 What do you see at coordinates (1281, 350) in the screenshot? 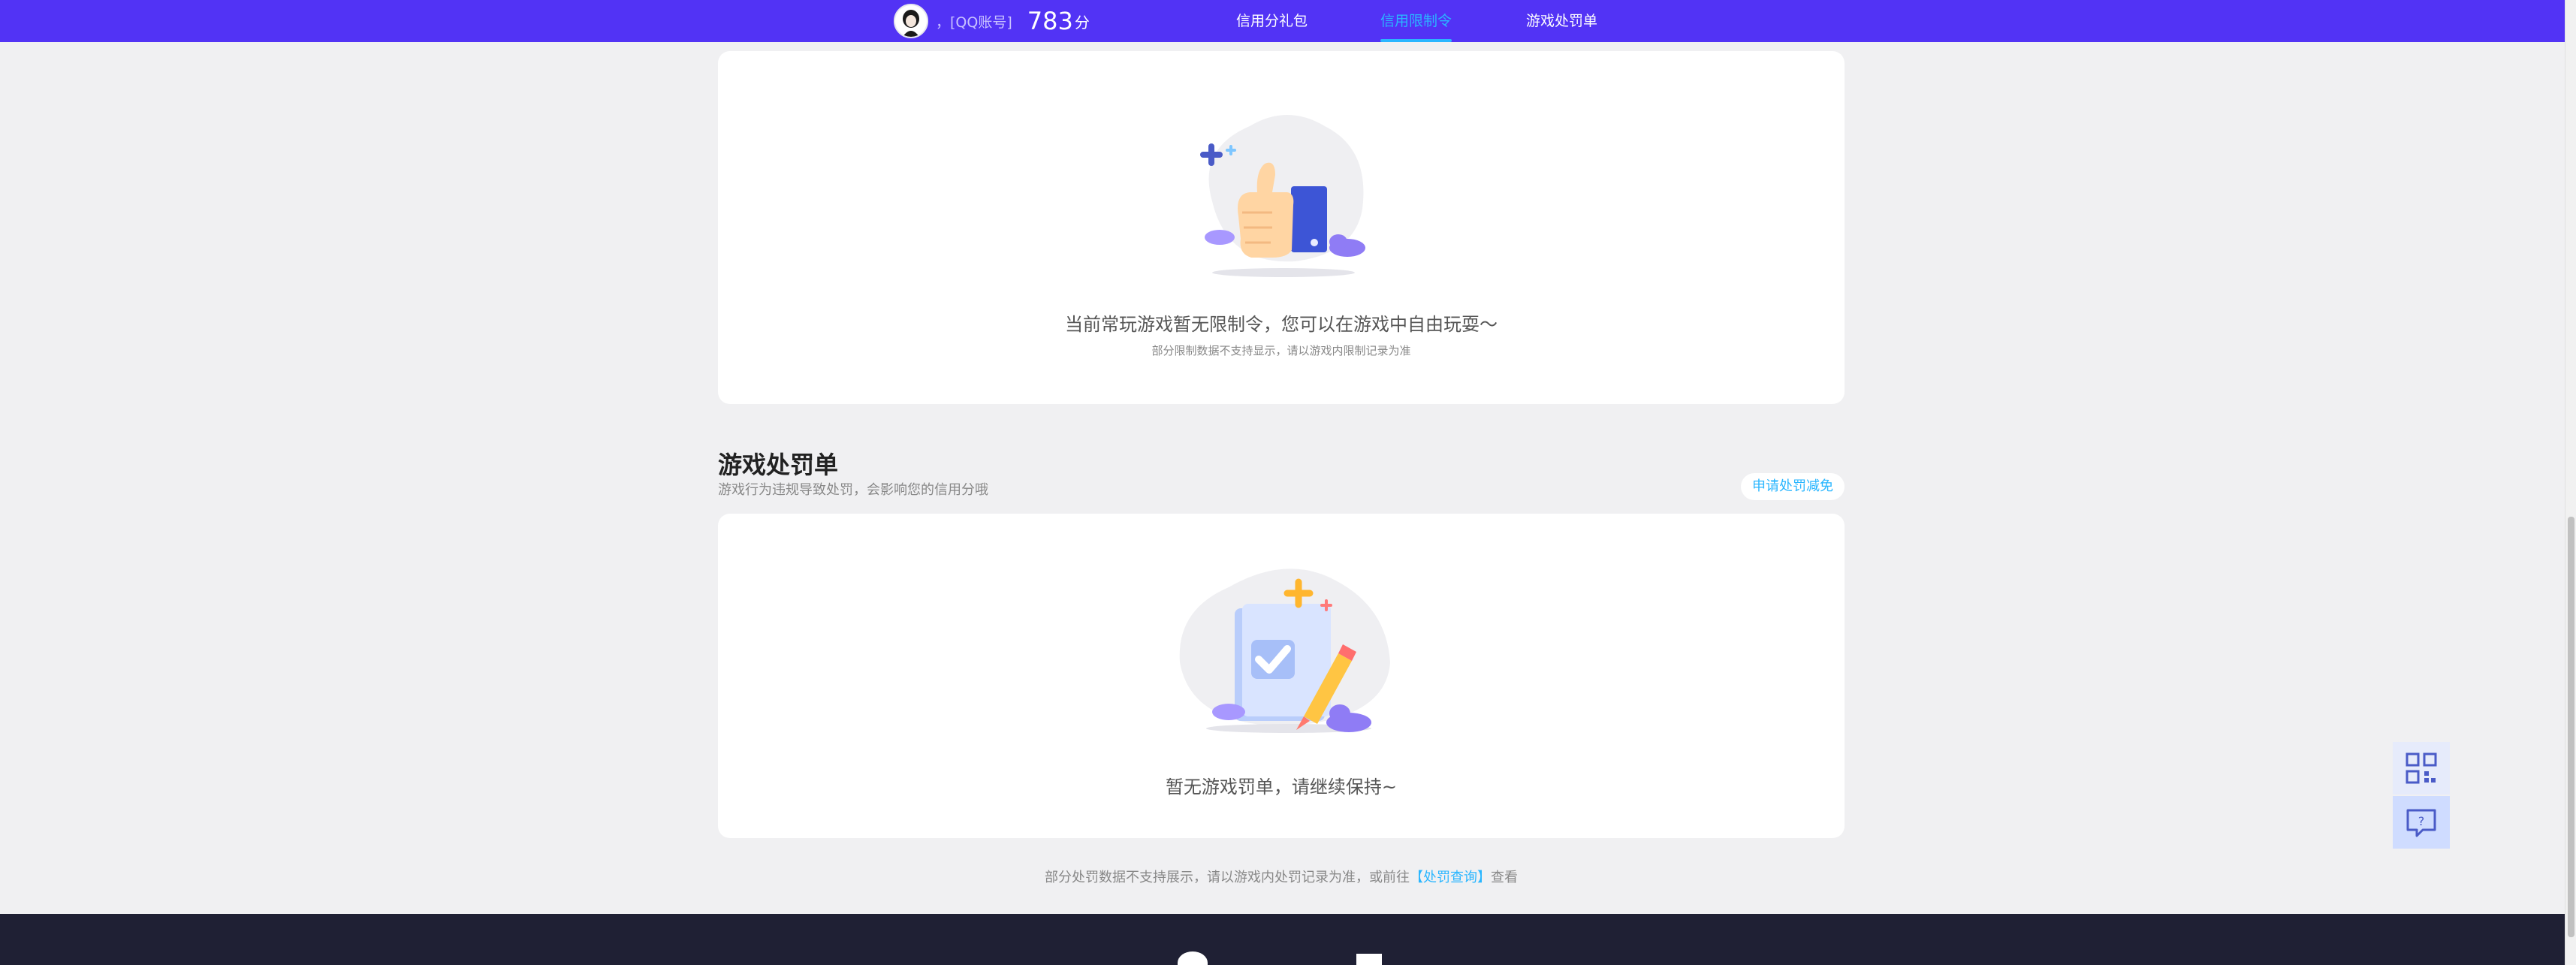
I see `restriction-empty-subtitle: 部分限制数据不支持显示，请以游戏内限制记录为准` at bounding box center [1281, 350].